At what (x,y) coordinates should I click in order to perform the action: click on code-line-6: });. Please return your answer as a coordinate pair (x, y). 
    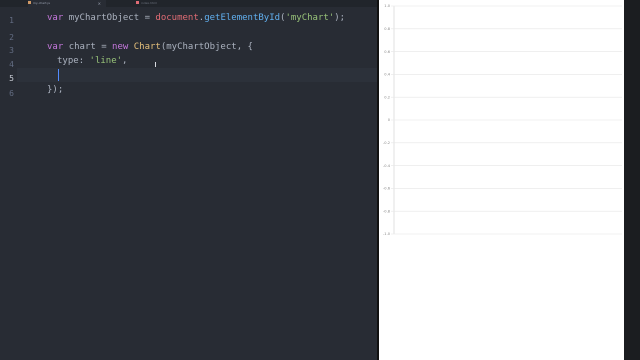
    Looking at the image, I should click on (55, 90).